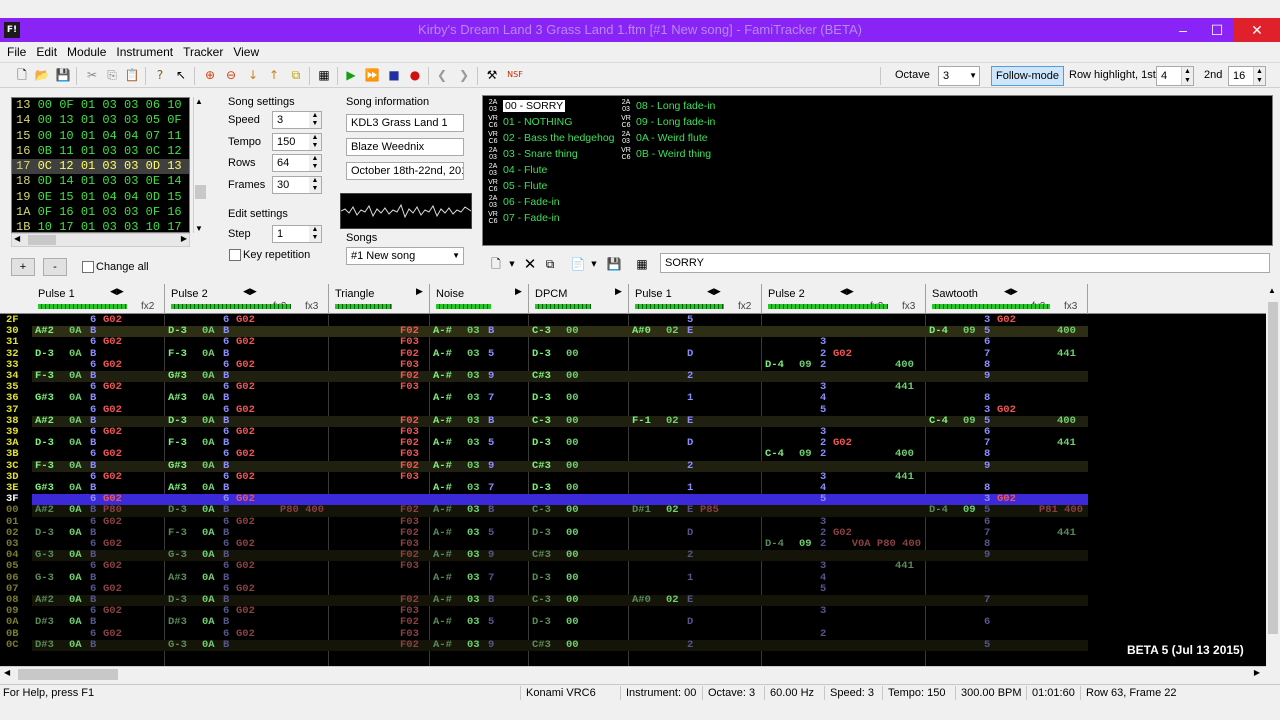 The image size is (1280, 720). Describe the element at coordinates (579, 299) in the screenshot. I see `channel-header: DPCM ▶` at that location.